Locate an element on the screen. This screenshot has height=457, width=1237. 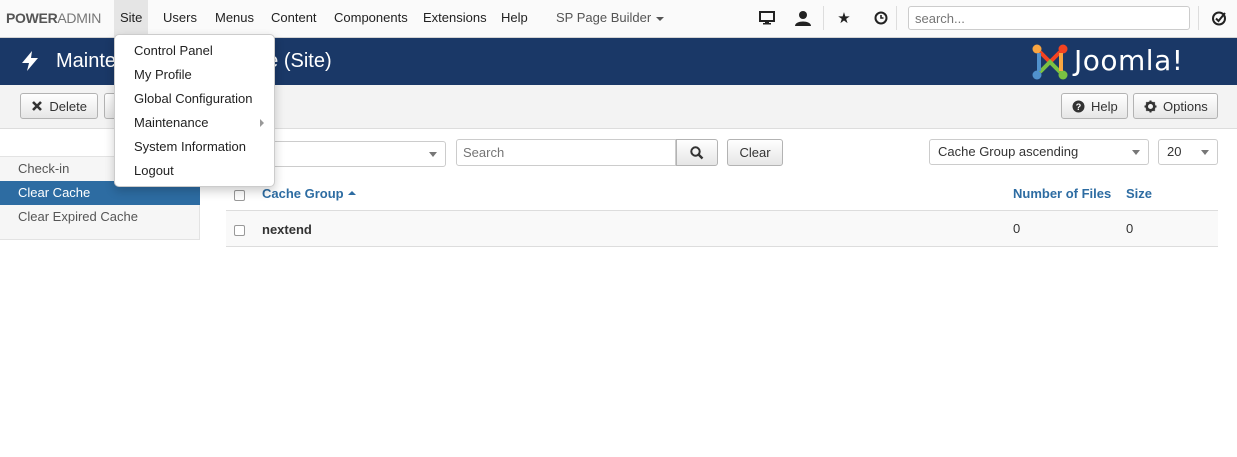
limit-select-value: 20 is located at coordinates (1174, 151).